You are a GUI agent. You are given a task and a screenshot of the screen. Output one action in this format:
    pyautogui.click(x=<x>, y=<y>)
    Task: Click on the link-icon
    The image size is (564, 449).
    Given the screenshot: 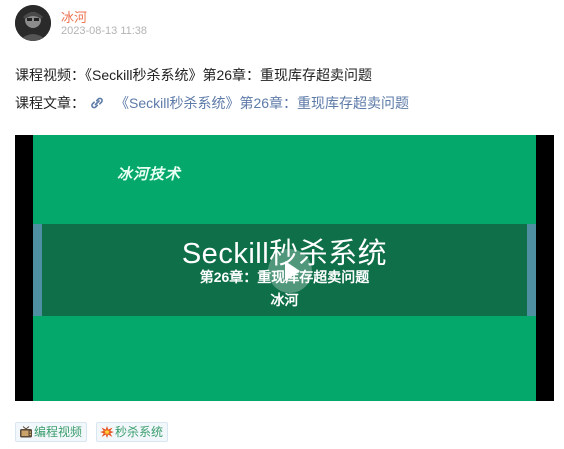 What is the action you would take?
    pyautogui.click(x=97, y=103)
    